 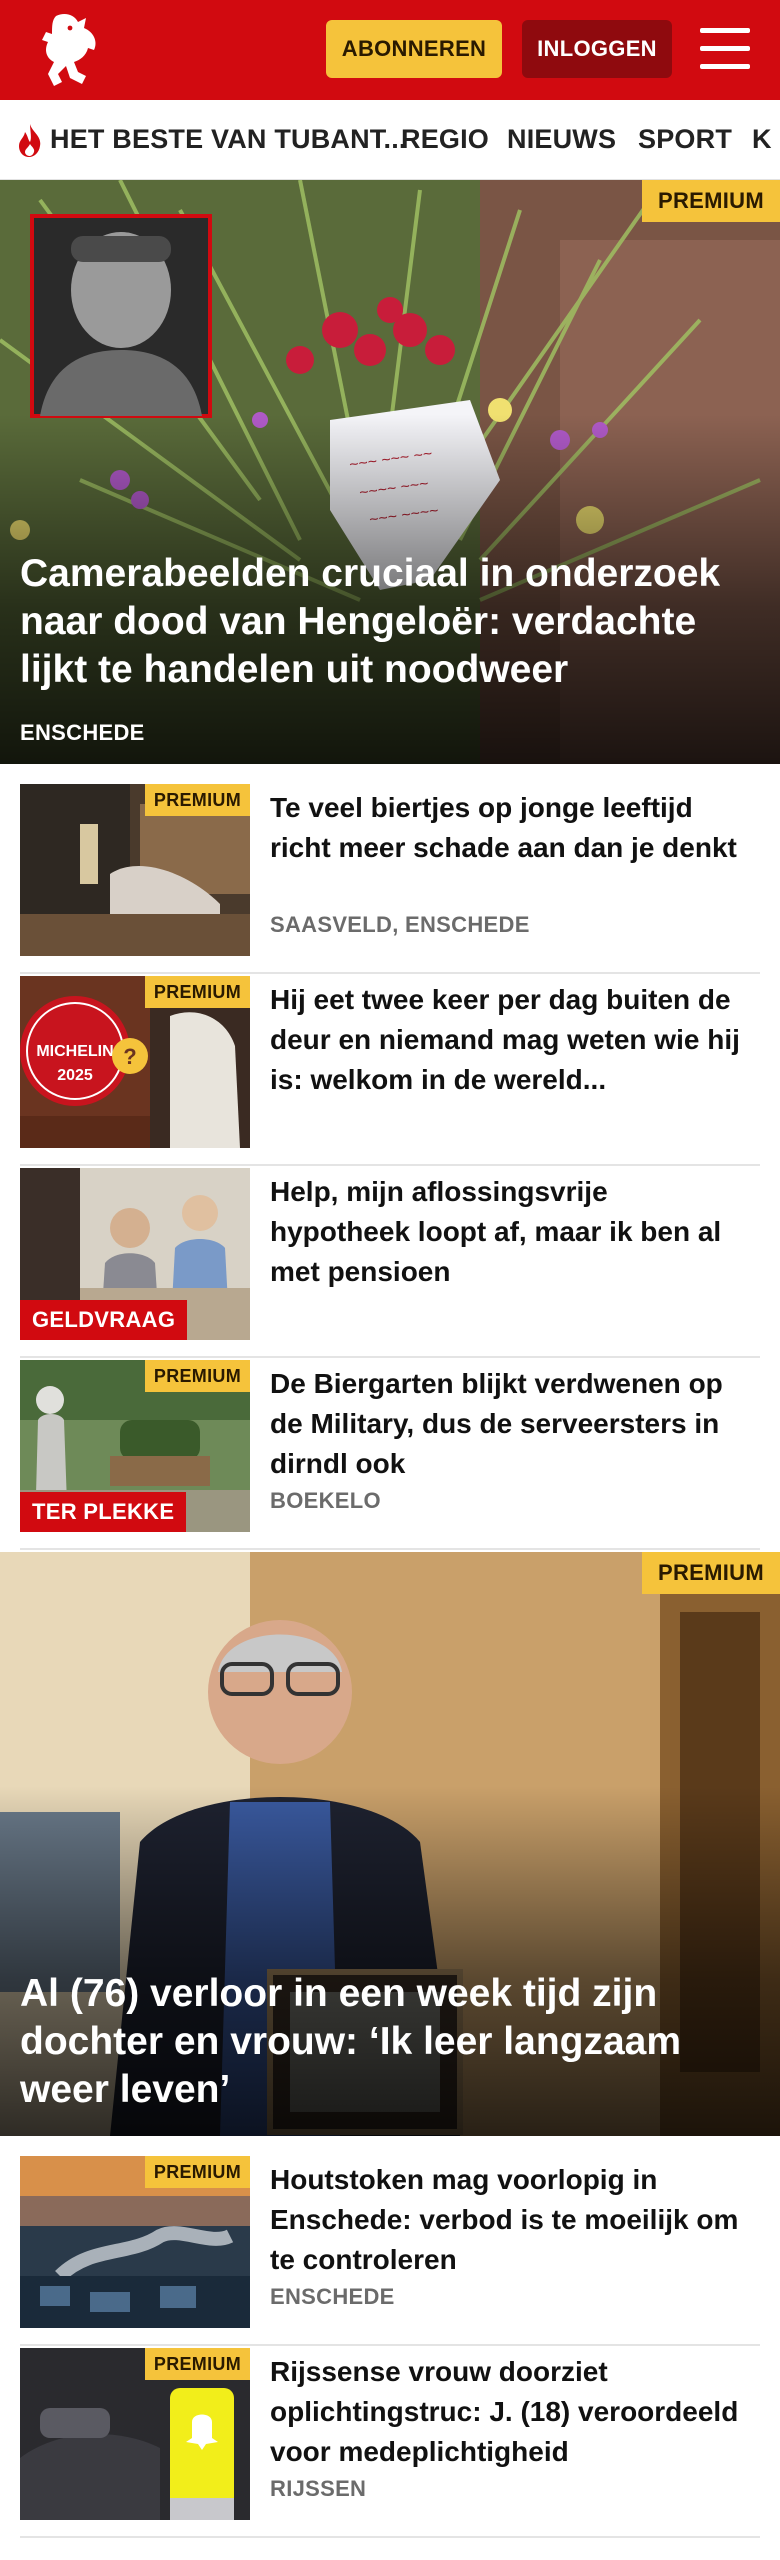 I want to click on tubantia-horse-logo, so click(x=71, y=50).